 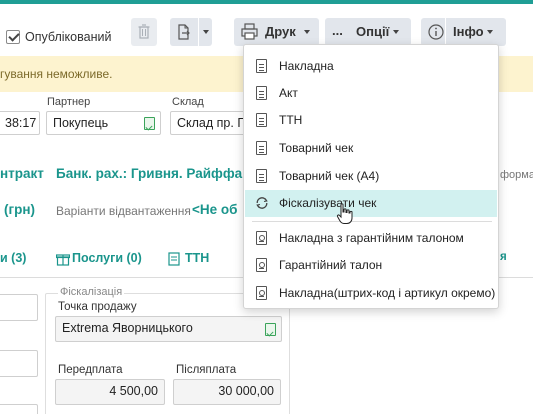 What do you see at coordinates (123, 211) in the screenshot?
I see `shipping-label: Варіанти відвантаження` at bounding box center [123, 211].